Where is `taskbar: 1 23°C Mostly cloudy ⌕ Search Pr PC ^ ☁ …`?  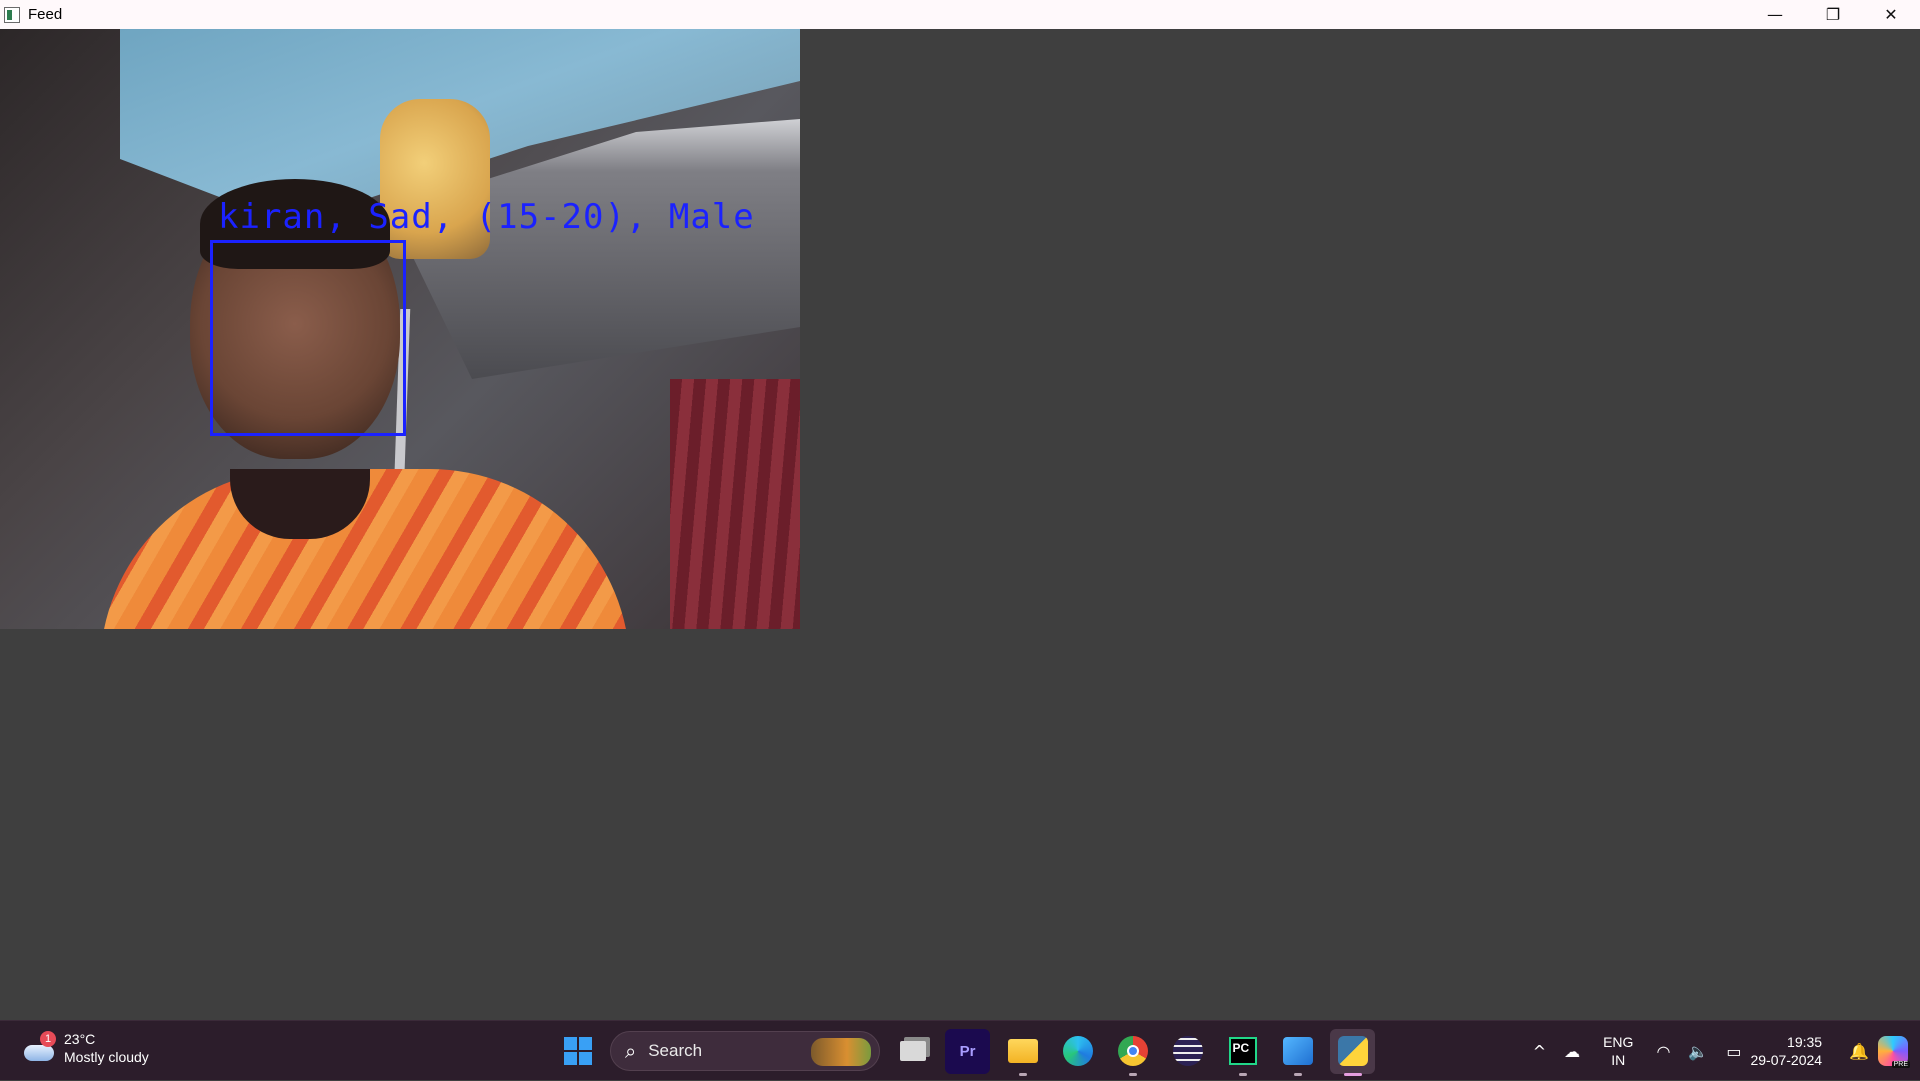 taskbar: 1 23°C Mostly cloudy ⌕ Search Pr PC ^ ☁ … is located at coordinates (960, 1050).